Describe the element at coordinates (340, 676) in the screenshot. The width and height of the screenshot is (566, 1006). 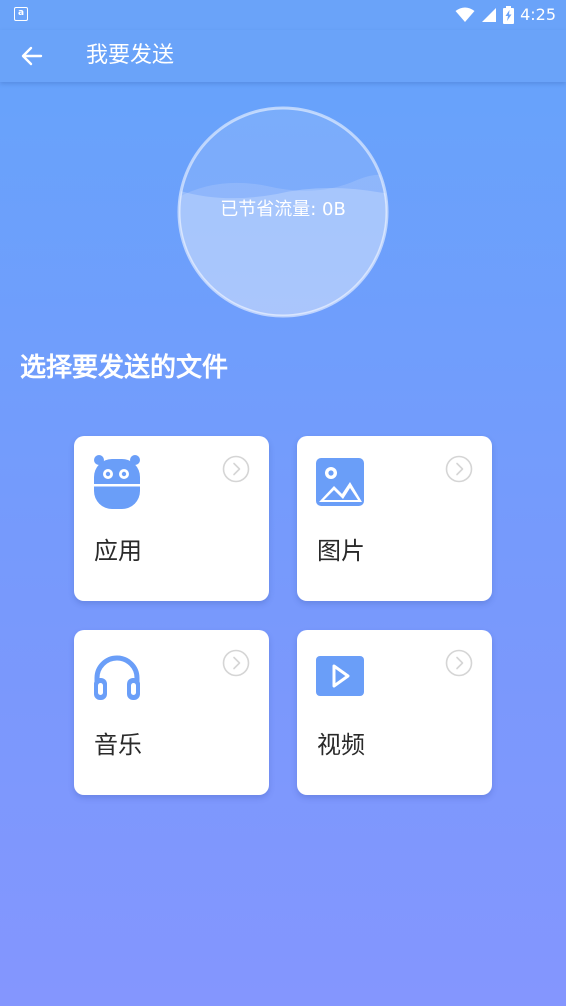
I see `video-play-icon` at that location.